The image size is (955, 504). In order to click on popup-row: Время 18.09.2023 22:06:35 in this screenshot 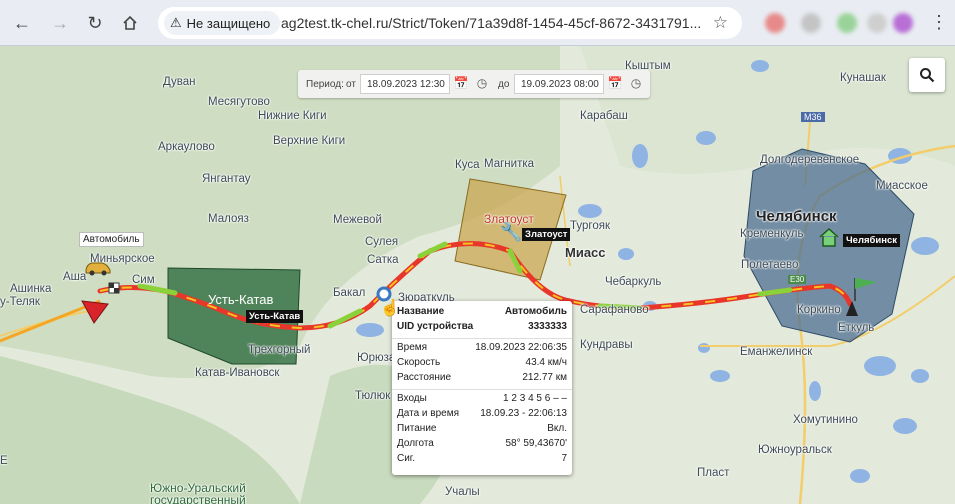, I will do `click(482, 347)`.